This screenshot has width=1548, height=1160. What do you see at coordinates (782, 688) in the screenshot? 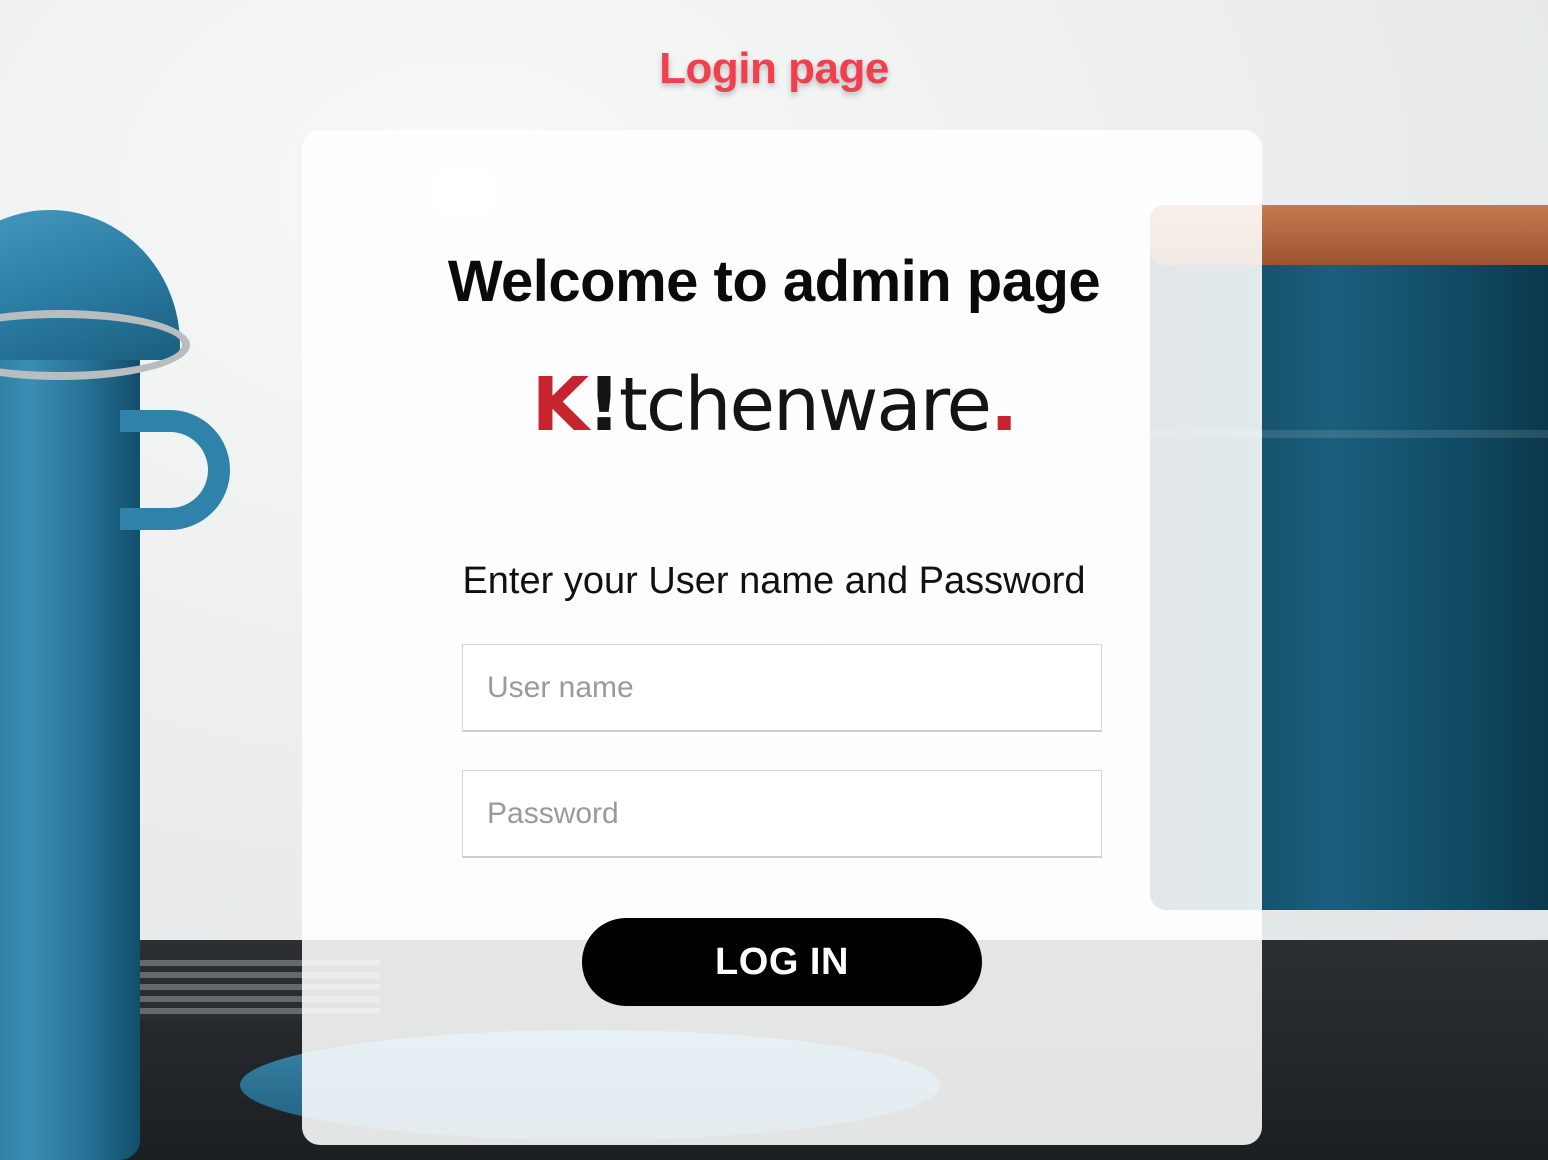
I see `username-input` at bounding box center [782, 688].